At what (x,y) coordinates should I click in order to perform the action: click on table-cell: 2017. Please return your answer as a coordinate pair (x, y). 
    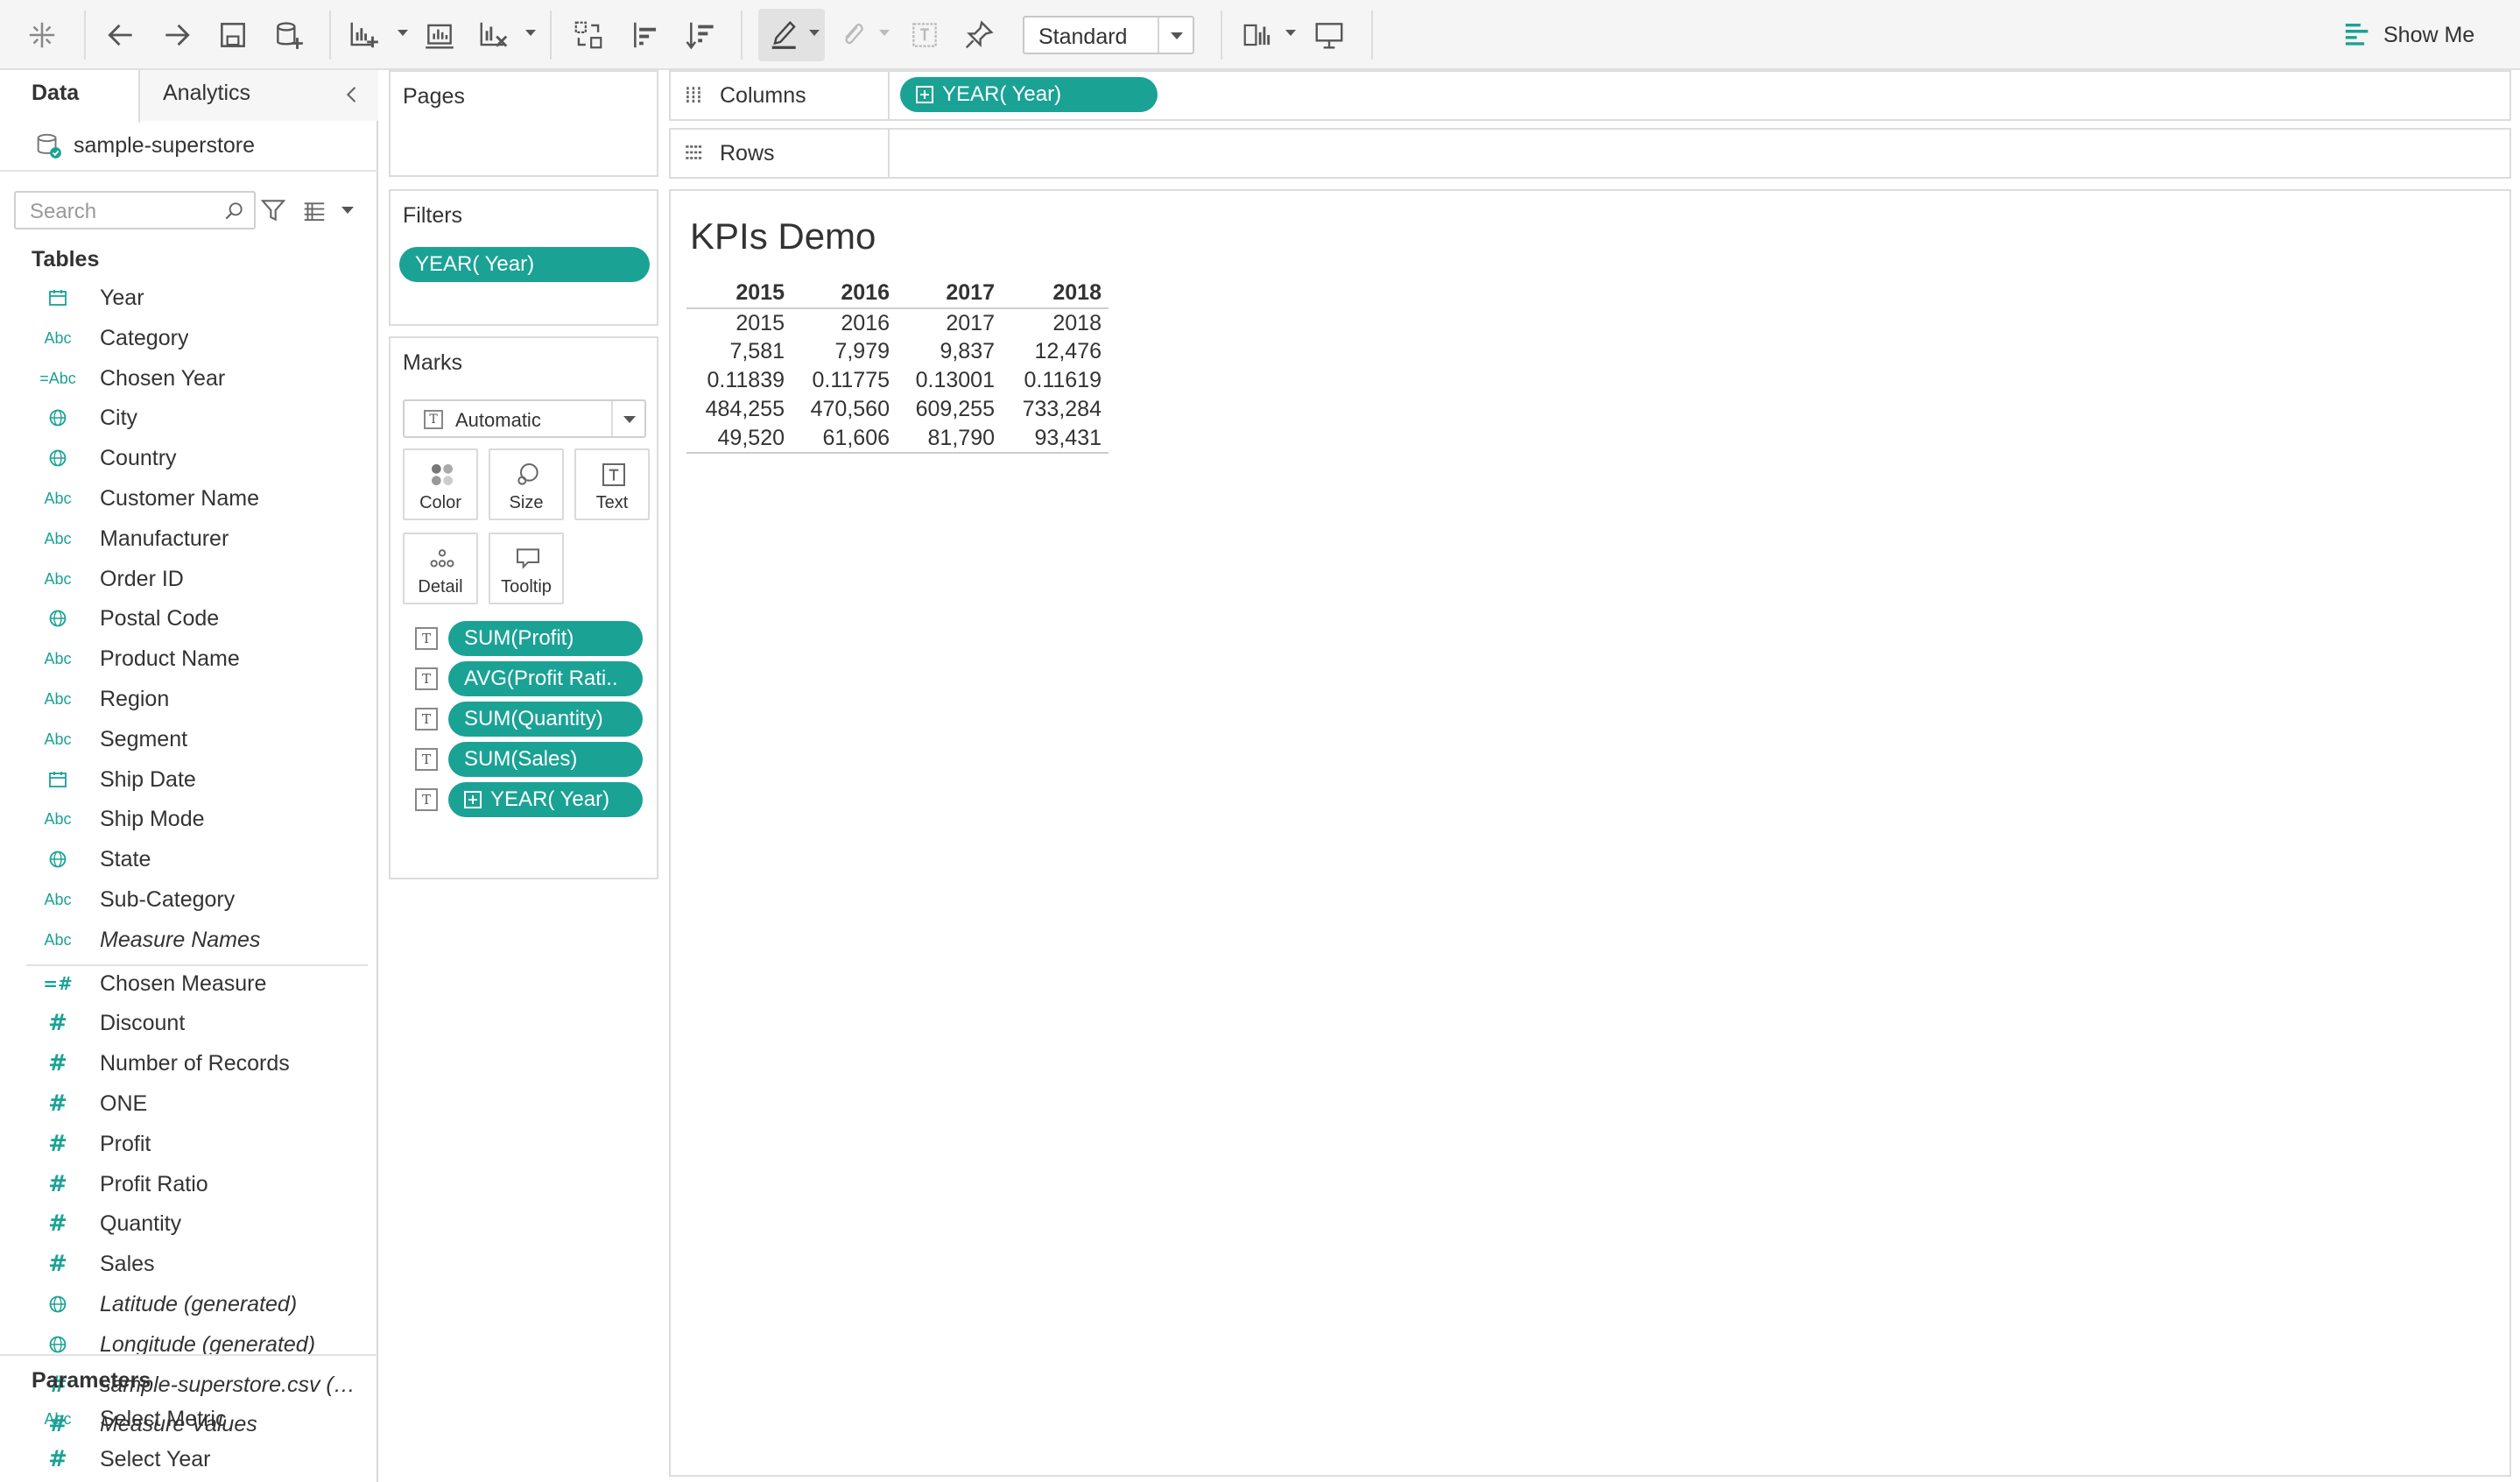
    Looking at the image, I should click on (950, 322).